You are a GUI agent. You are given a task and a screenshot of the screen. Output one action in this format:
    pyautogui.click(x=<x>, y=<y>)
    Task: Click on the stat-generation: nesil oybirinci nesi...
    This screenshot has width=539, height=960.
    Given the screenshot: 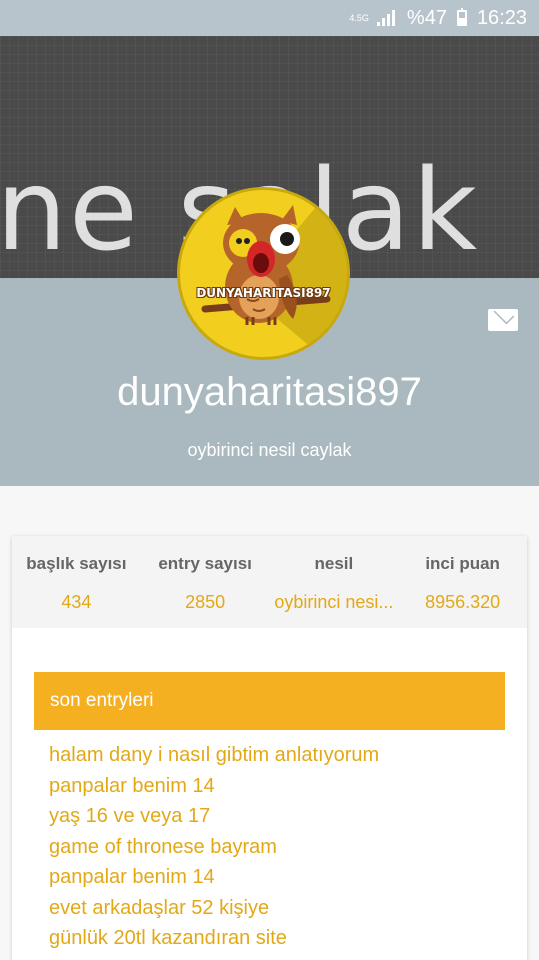 What is the action you would take?
    pyautogui.click(x=334, y=582)
    